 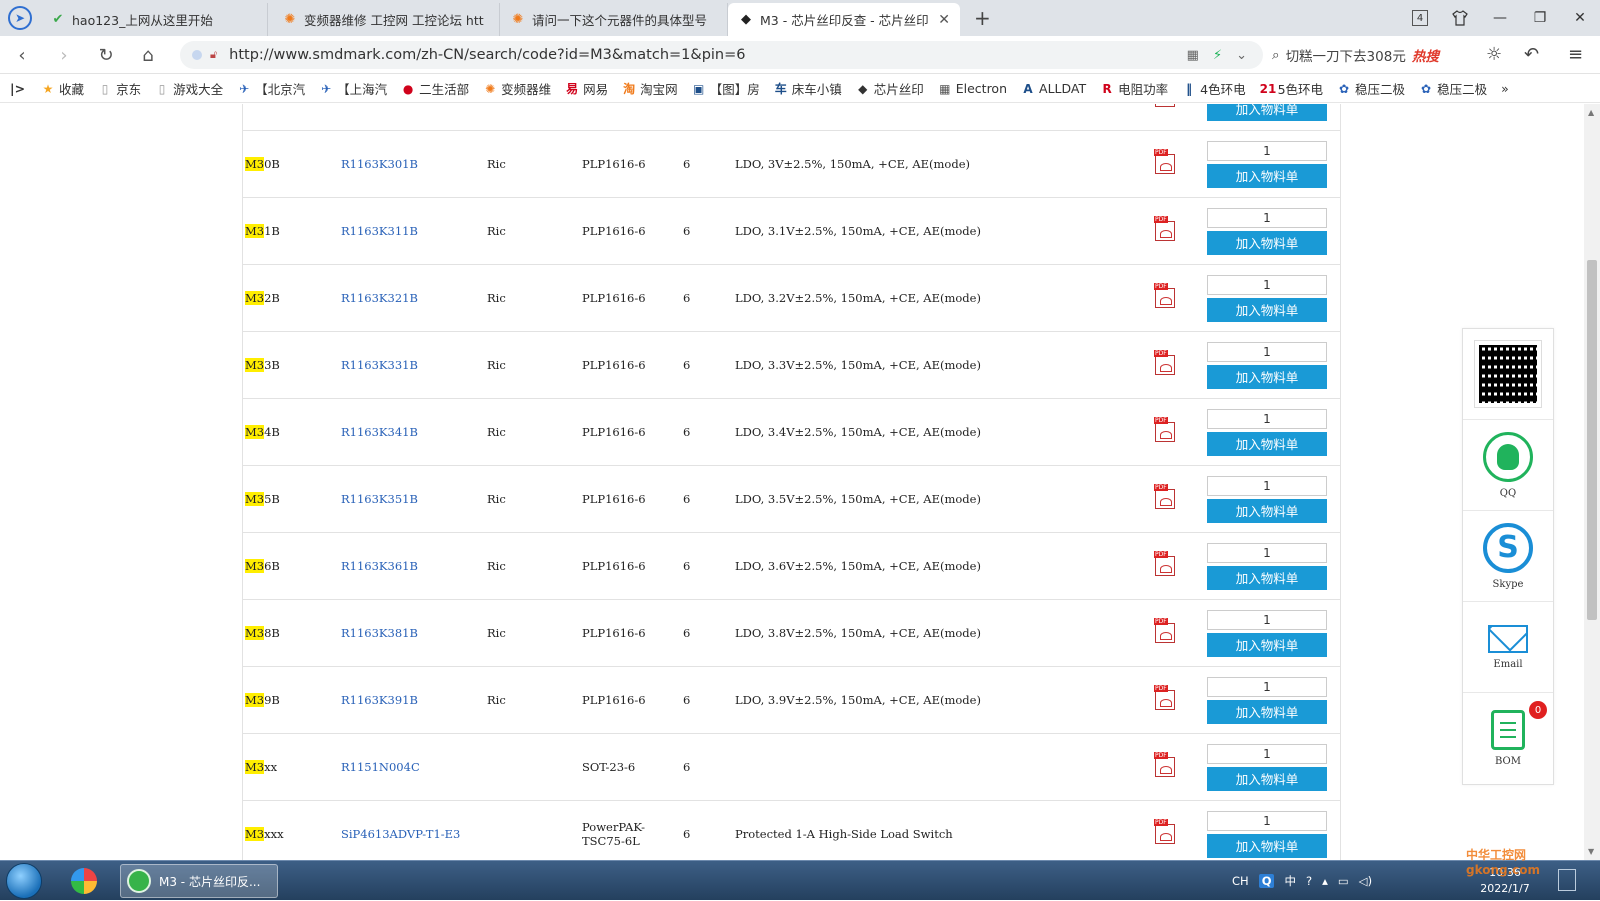 I want to click on scrollbar-thumb, so click(x=1592, y=440).